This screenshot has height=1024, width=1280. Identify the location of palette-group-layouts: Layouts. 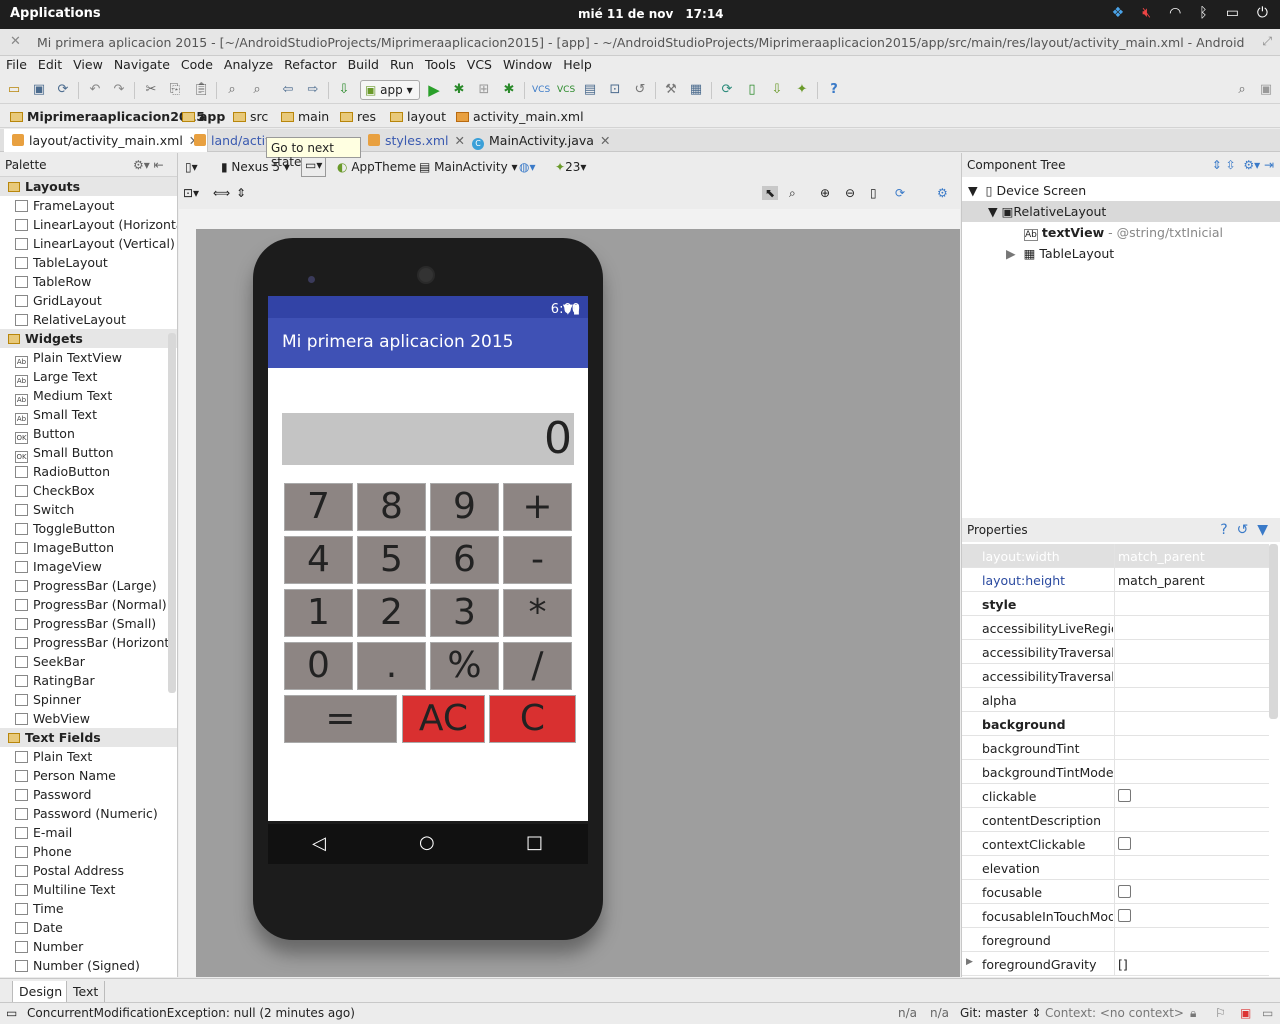
(88, 186).